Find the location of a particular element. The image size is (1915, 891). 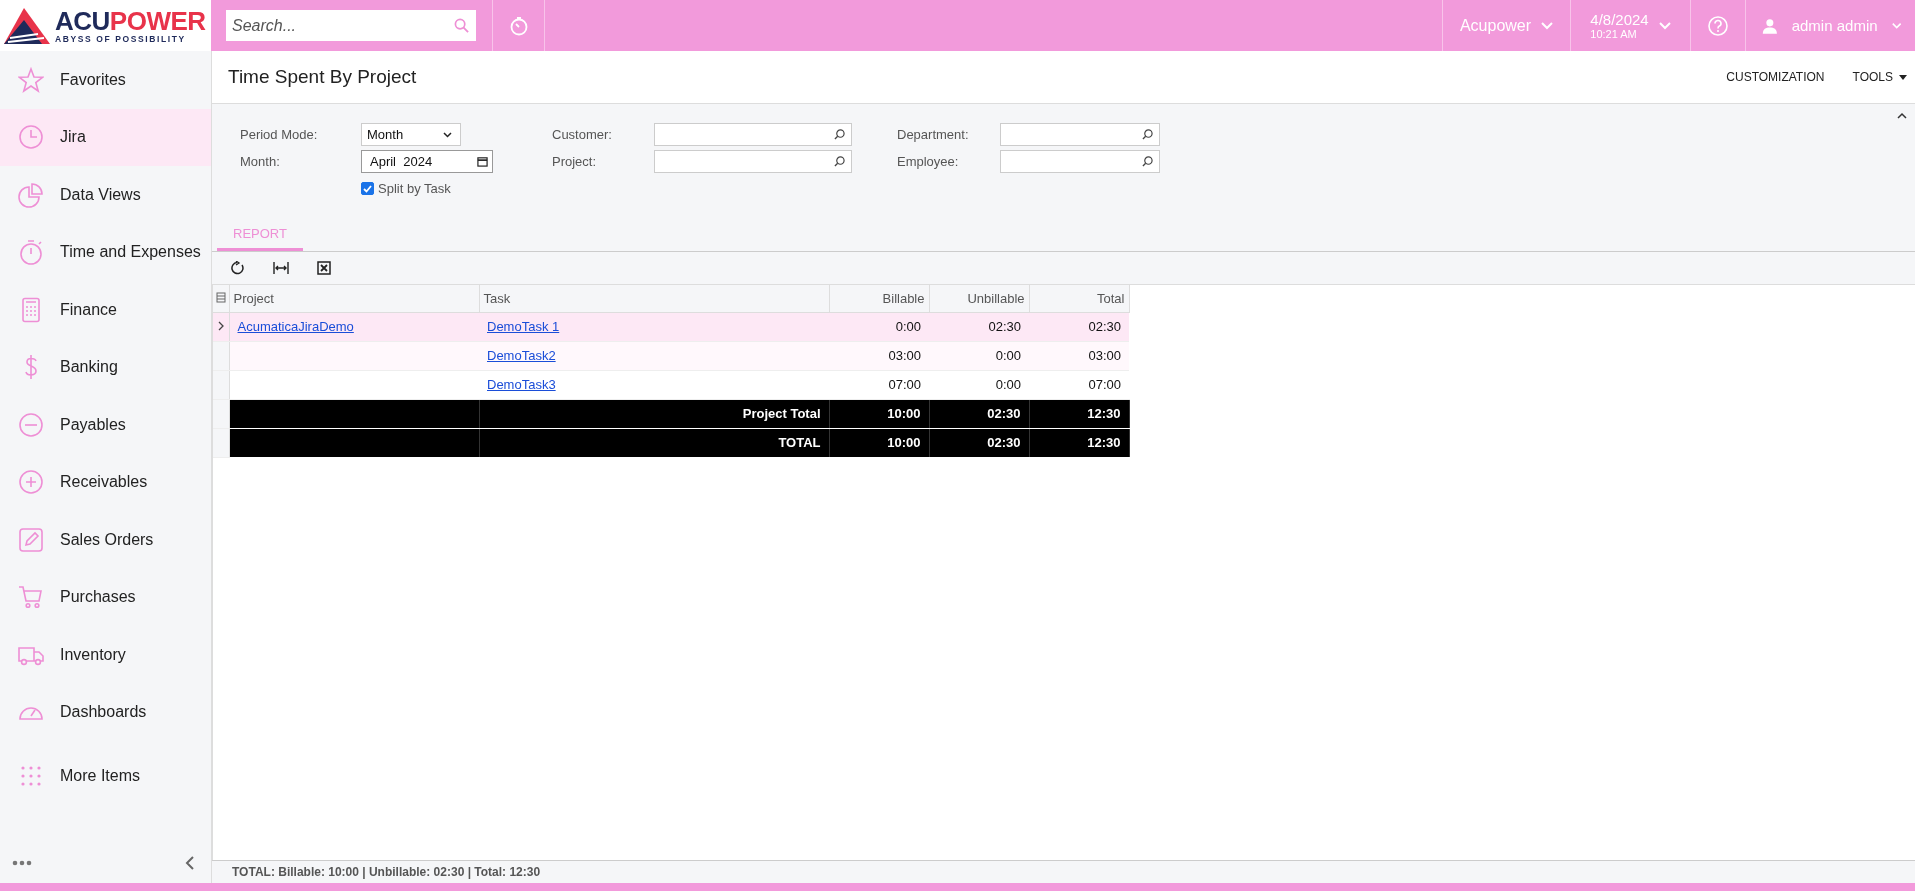

export-excel-button is located at coordinates (324, 268).